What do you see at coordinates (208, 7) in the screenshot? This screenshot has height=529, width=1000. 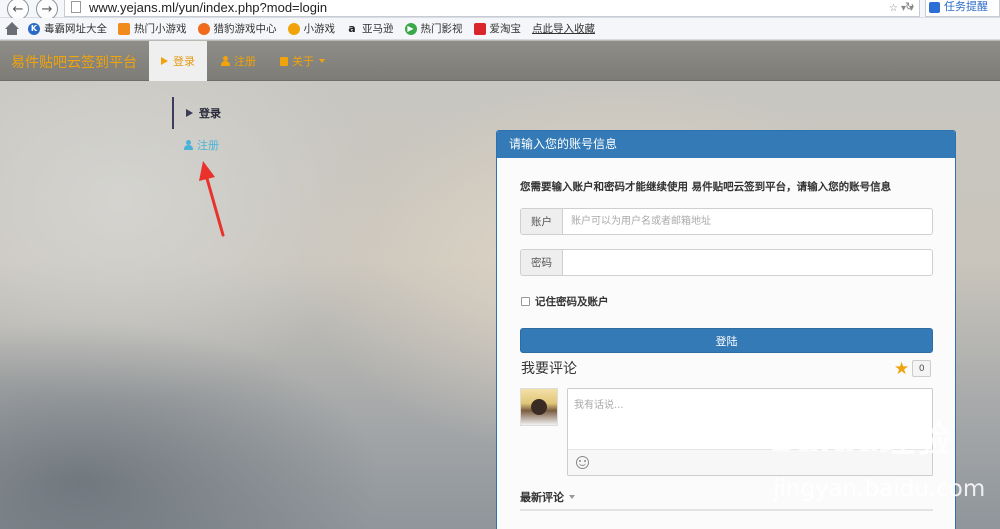 I see `address-text: www.yejans.ml/yun/index.php?mod=login` at bounding box center [208, 7].